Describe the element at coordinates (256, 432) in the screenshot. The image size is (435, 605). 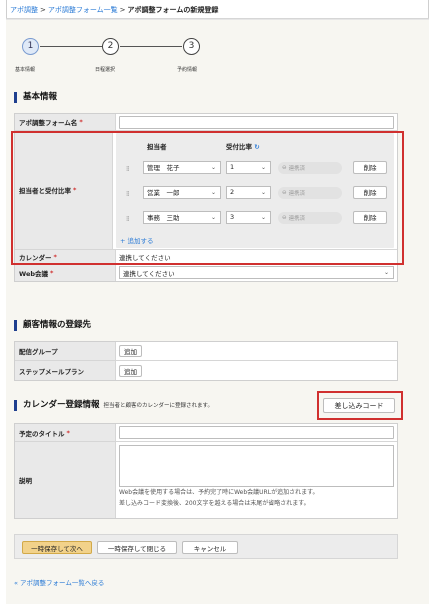
I see `event-title-input` at that location.